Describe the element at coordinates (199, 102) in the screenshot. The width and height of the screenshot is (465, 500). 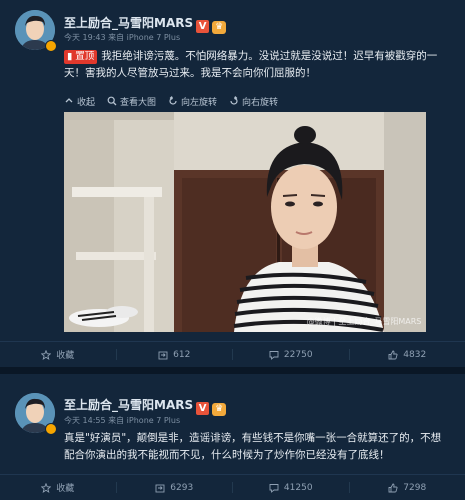
I see `rotate-left-label: 向左旋转` at that location.